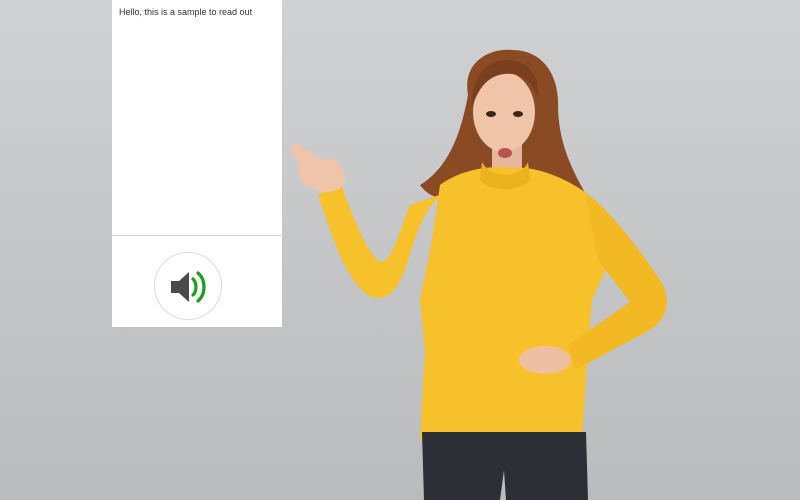 This screenshot has width=800, height=500. Describe the element at coordinates (545, 360) in the screenshot. I see `hip-hand` at that location.